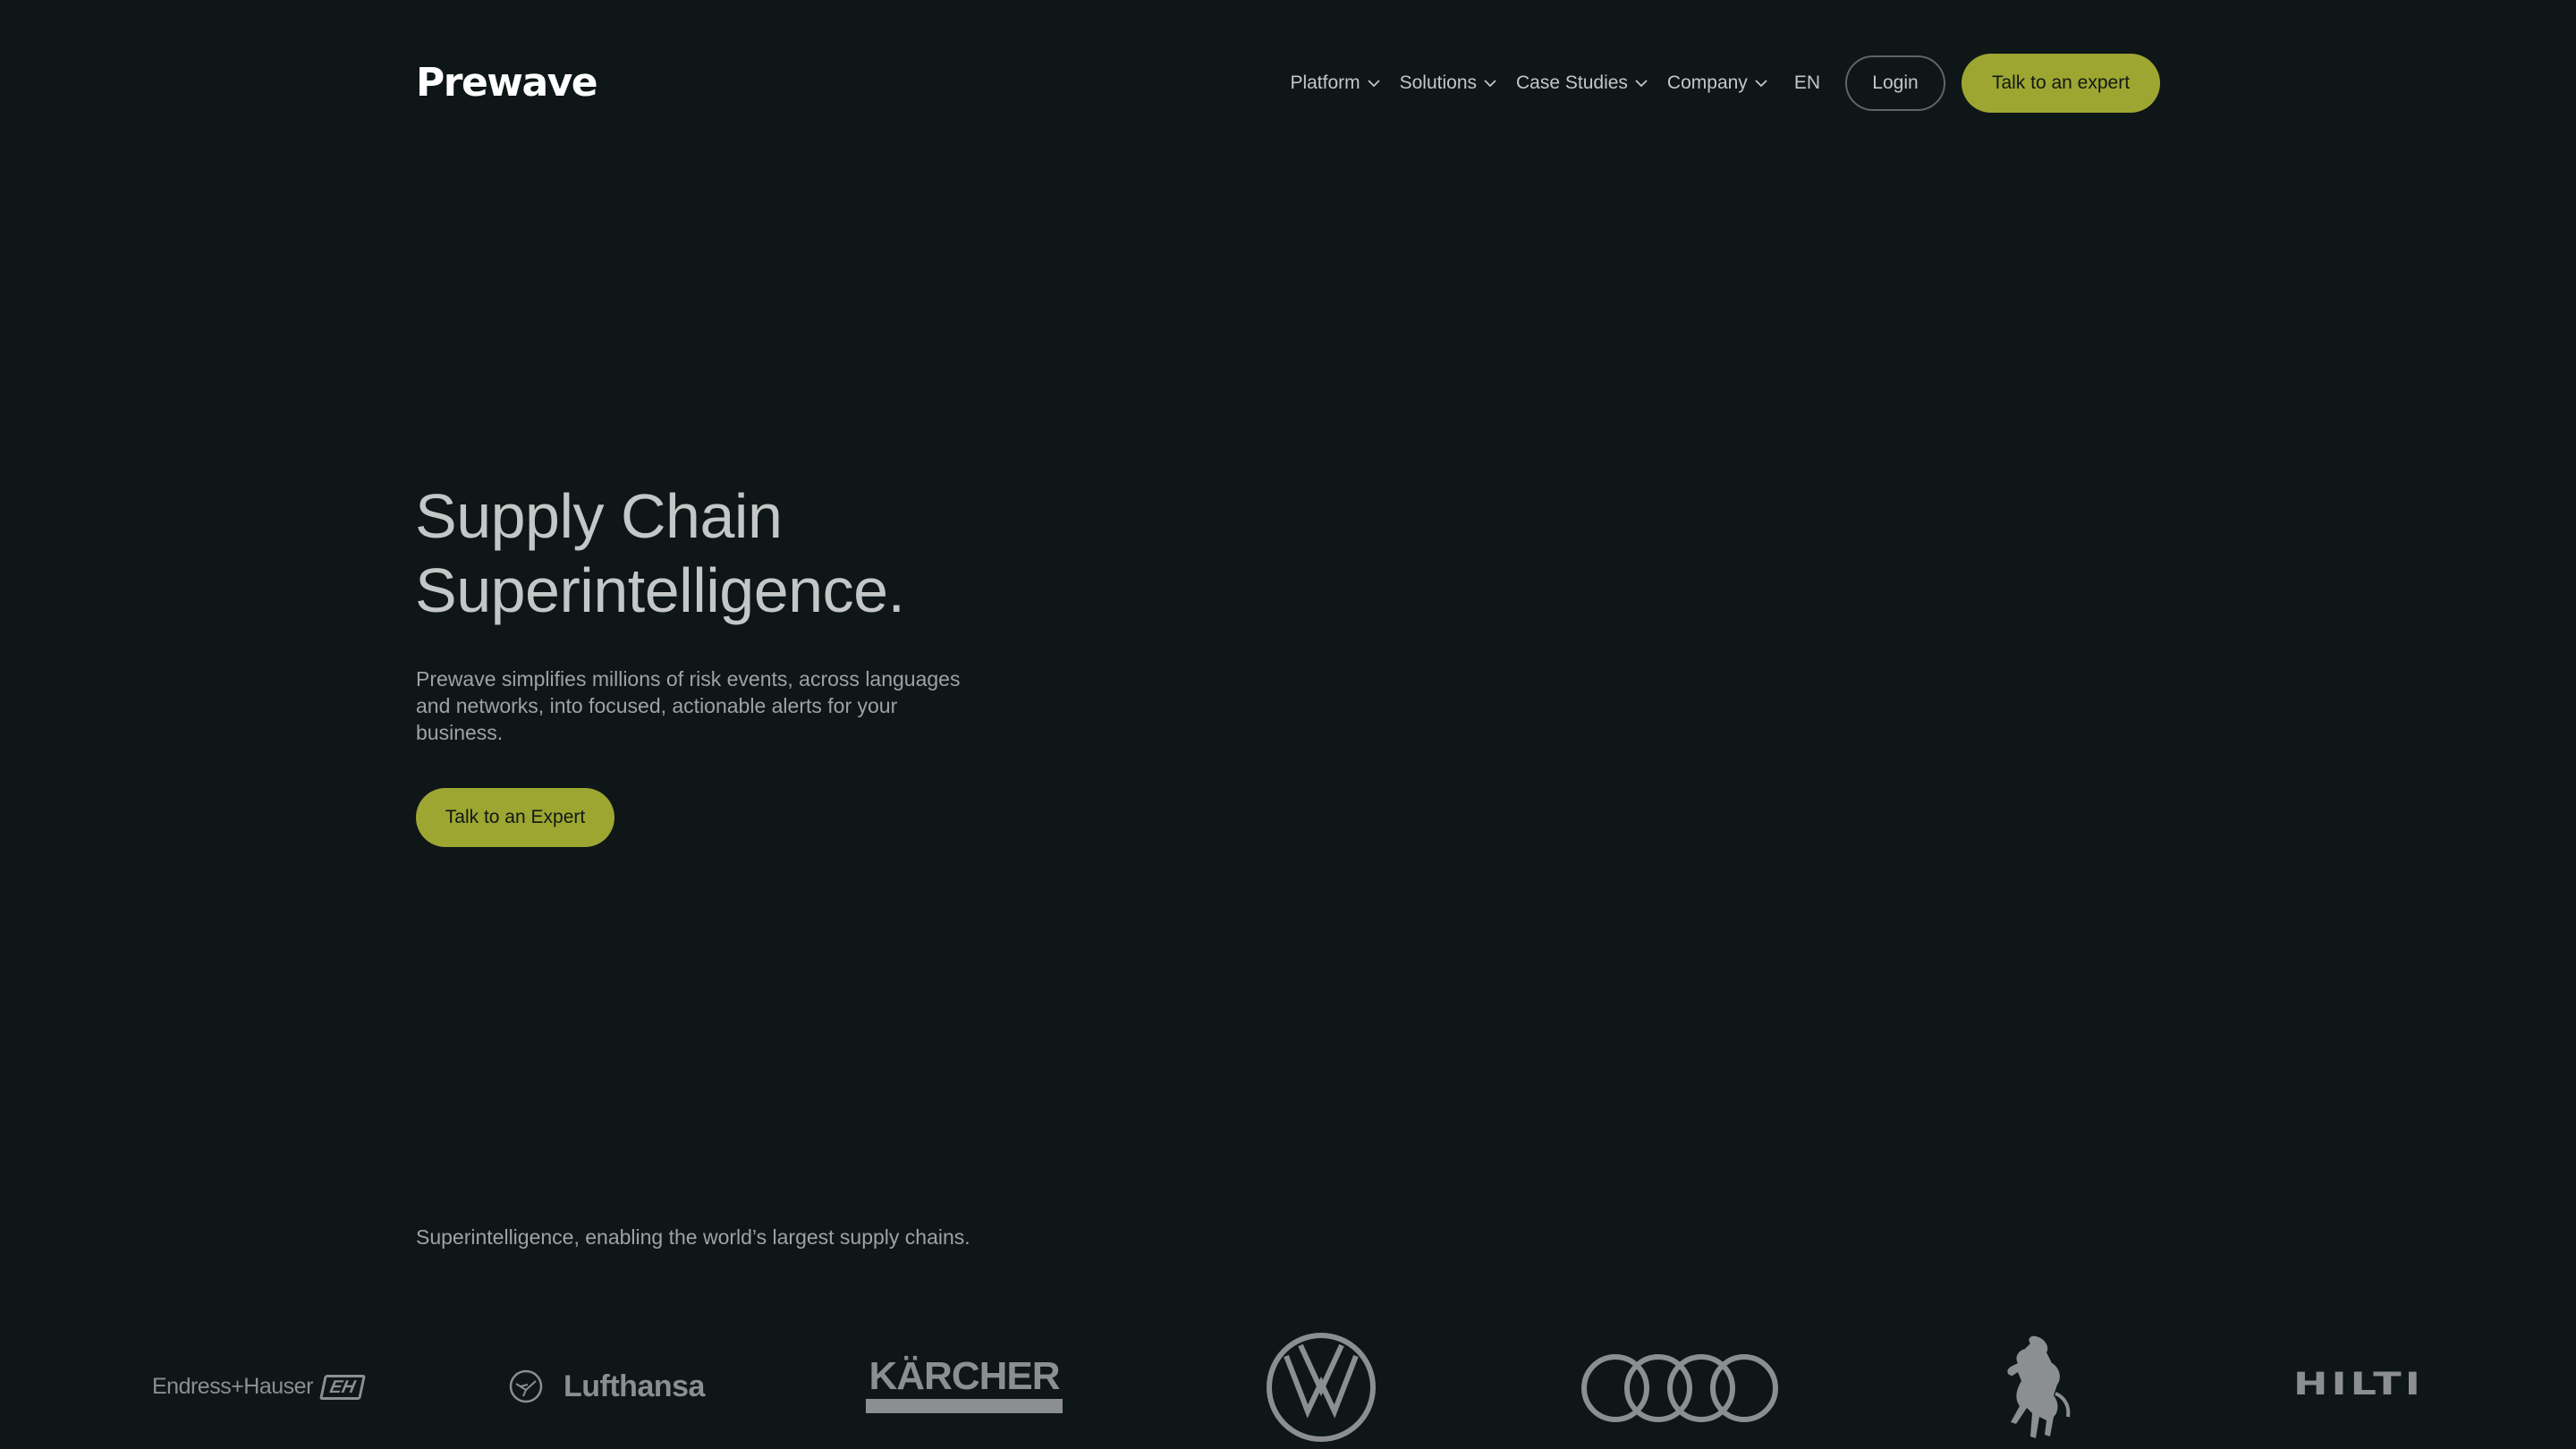 Image resolution: width=2576 pixels, height=1449 pixels. What do you see at coordinates (1438, 82) in the screenshot?
I see `nav-solutions-label: Solutions` at bounding box center [1438, 82].